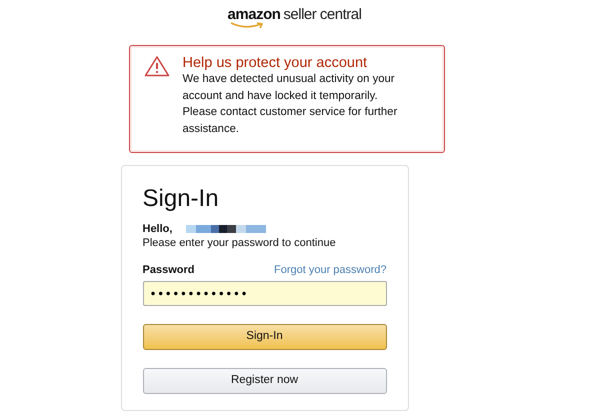 The image size is (589, 413). Describe the element at coordinates (264, 381) in the screenshot. I see `register-button: Register now` at that location.